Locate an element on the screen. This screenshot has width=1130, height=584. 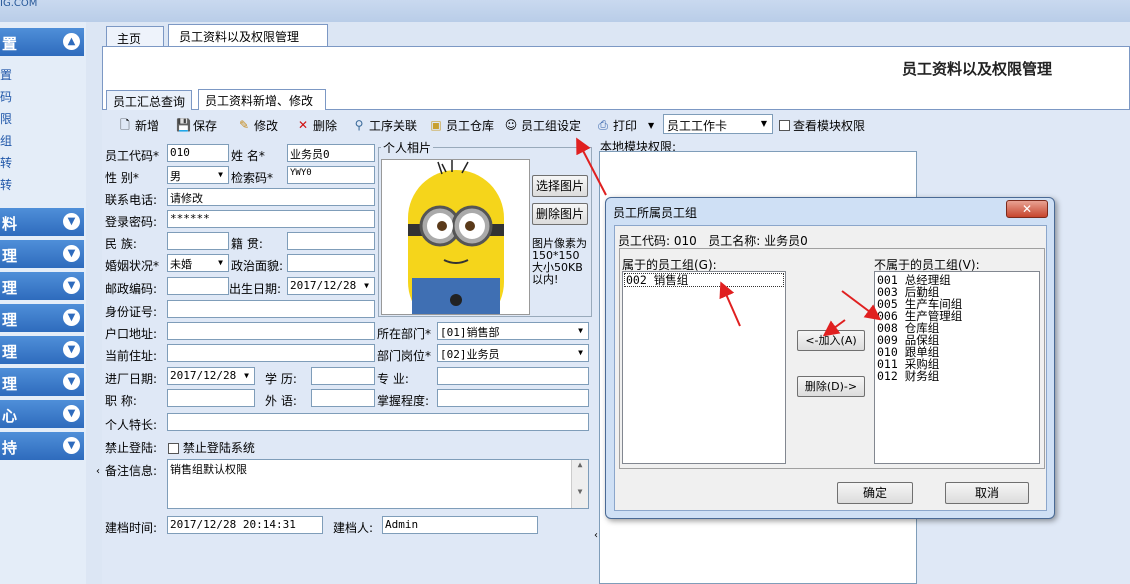
annotation-overlay is located at coordinates (729, 237).